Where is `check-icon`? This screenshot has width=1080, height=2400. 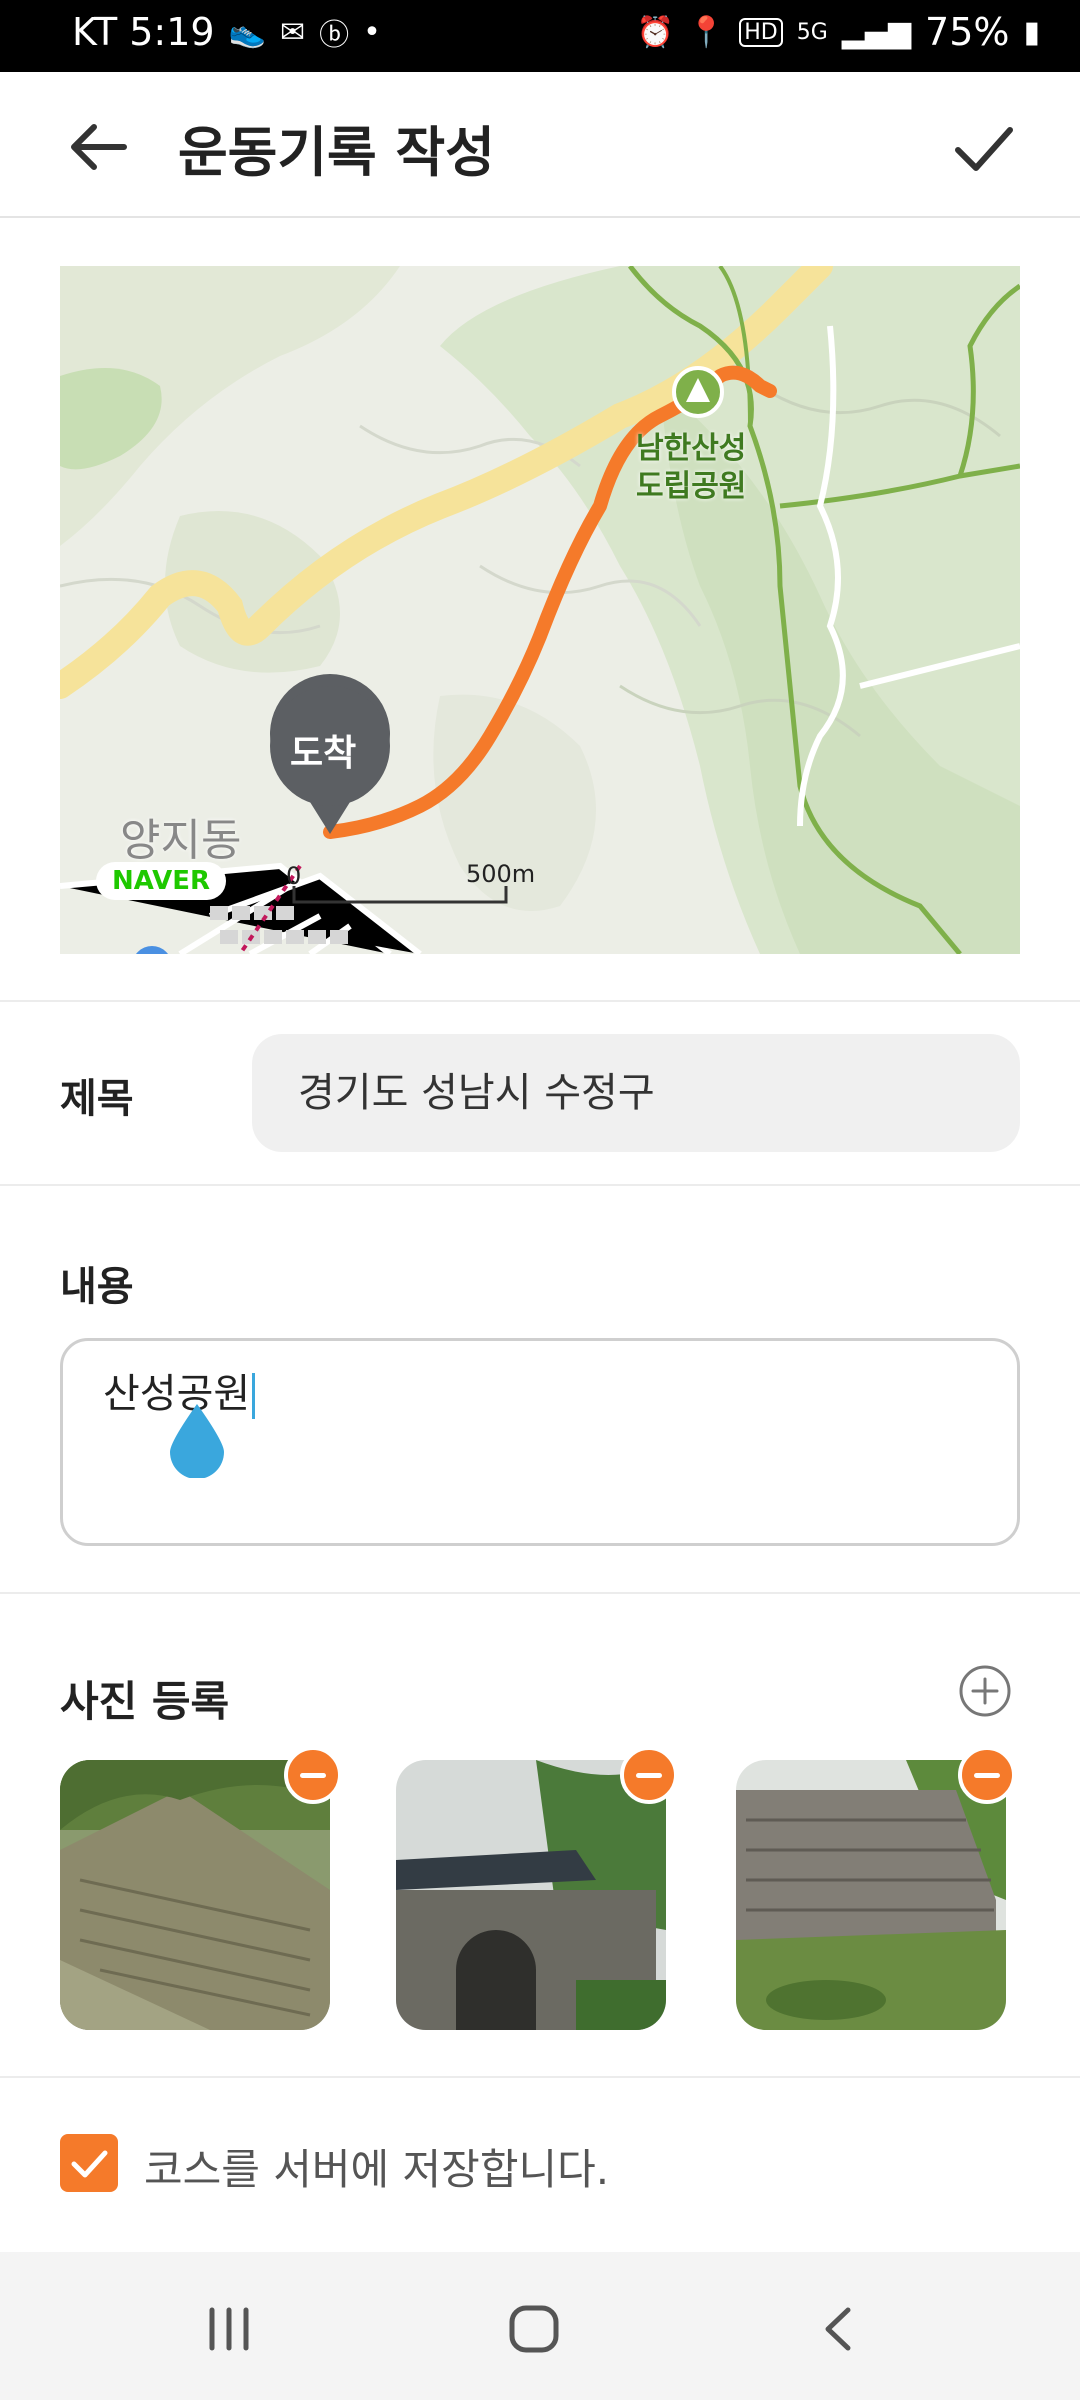 check-icon is located at coordinates (89, 2164).